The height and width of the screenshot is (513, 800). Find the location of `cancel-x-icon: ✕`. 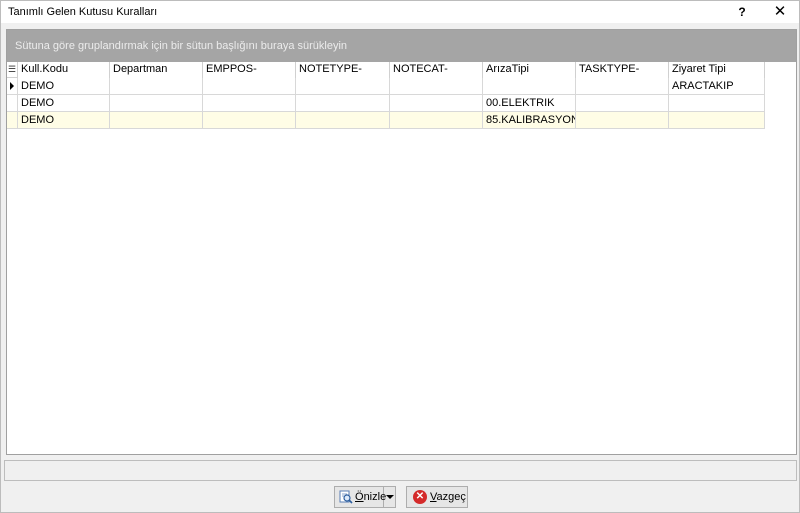

cancel-x-icon: ✕ is located at coordinates (420, 497).